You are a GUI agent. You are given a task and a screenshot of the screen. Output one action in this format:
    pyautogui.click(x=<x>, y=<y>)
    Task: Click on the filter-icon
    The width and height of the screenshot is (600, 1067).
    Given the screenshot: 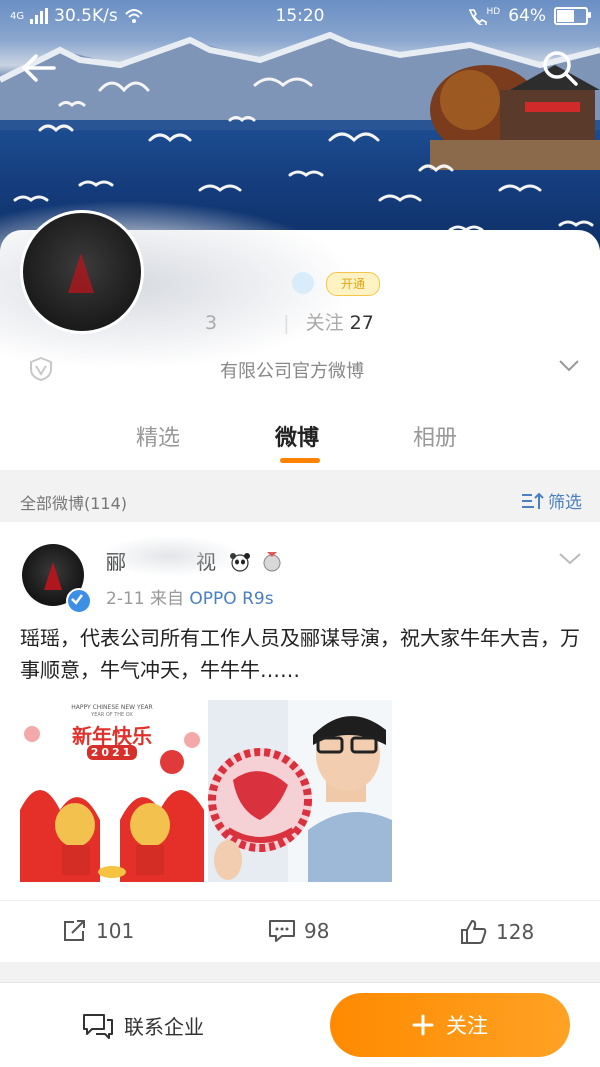 What is the action you would take?
    pyautogui.click(x=533, y=500)
    